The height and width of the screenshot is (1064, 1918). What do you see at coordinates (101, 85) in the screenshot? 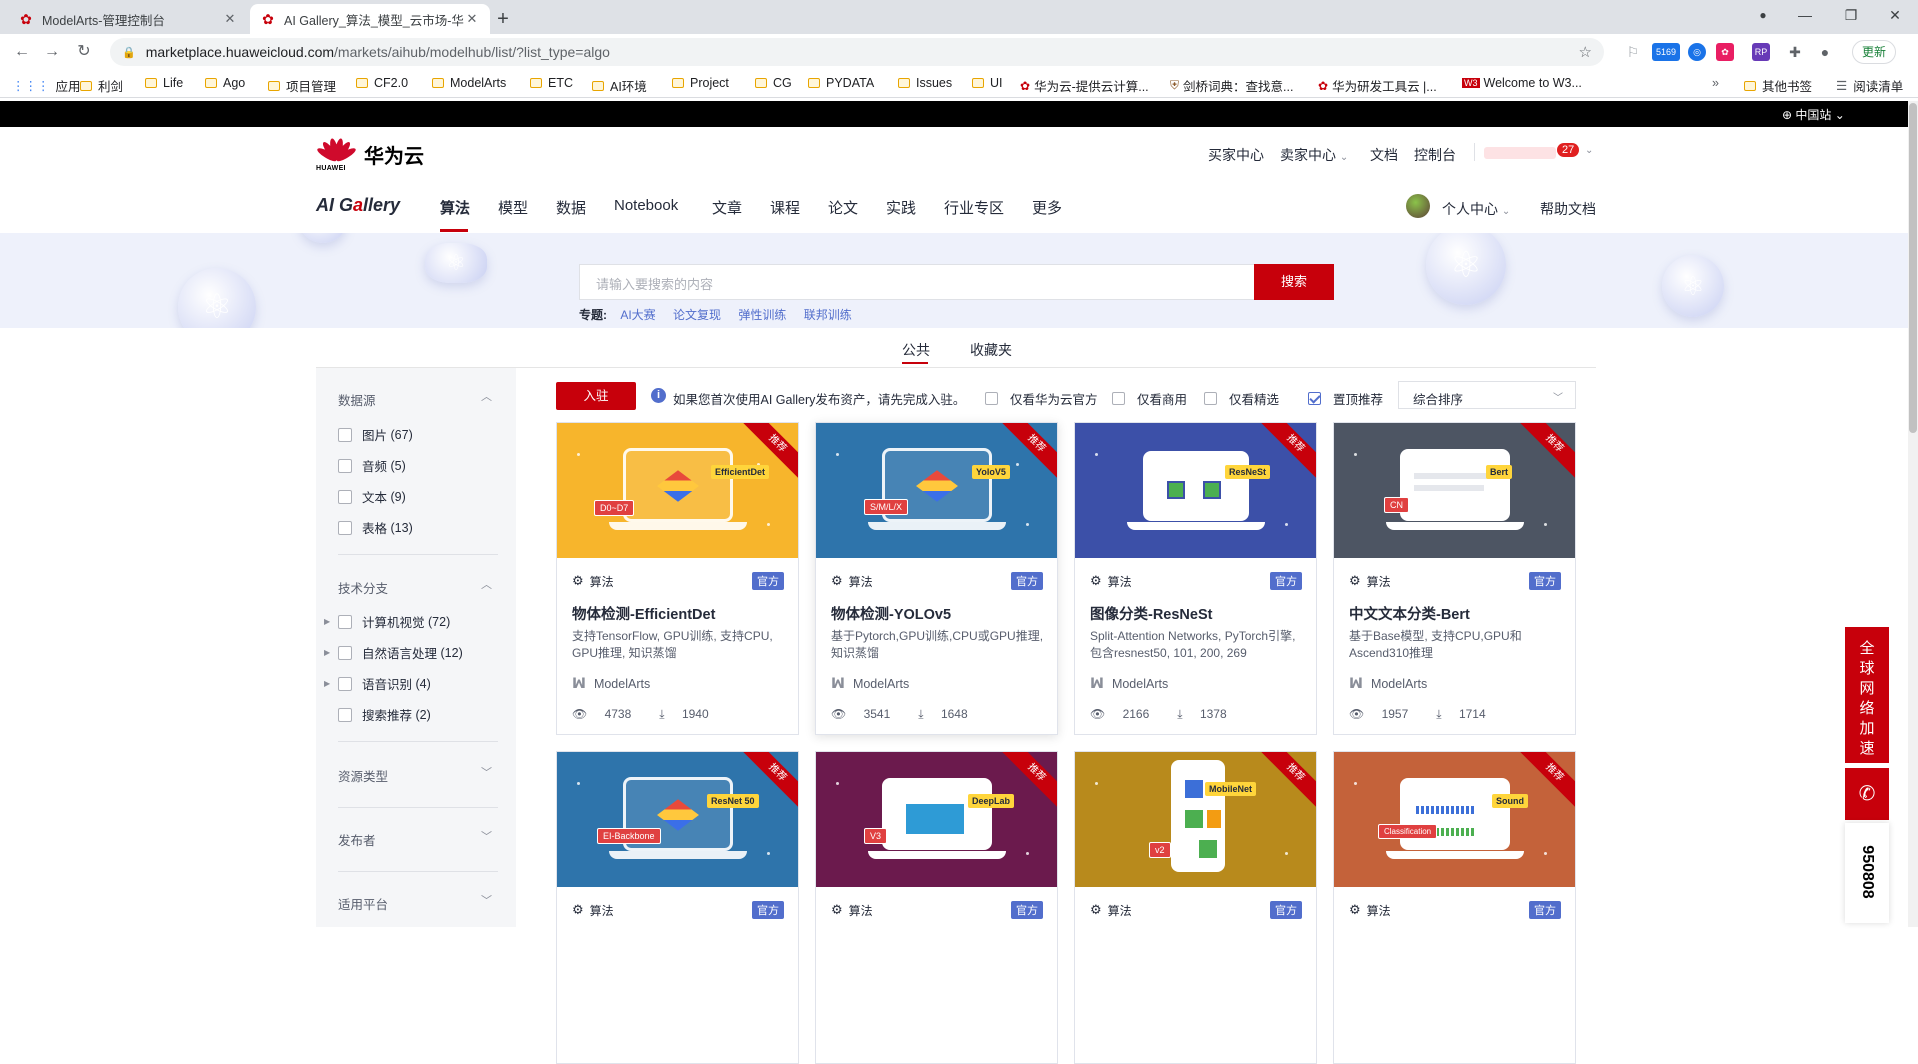
I see `bookmark-folder: 利剑` at bounding box center [101, 85].